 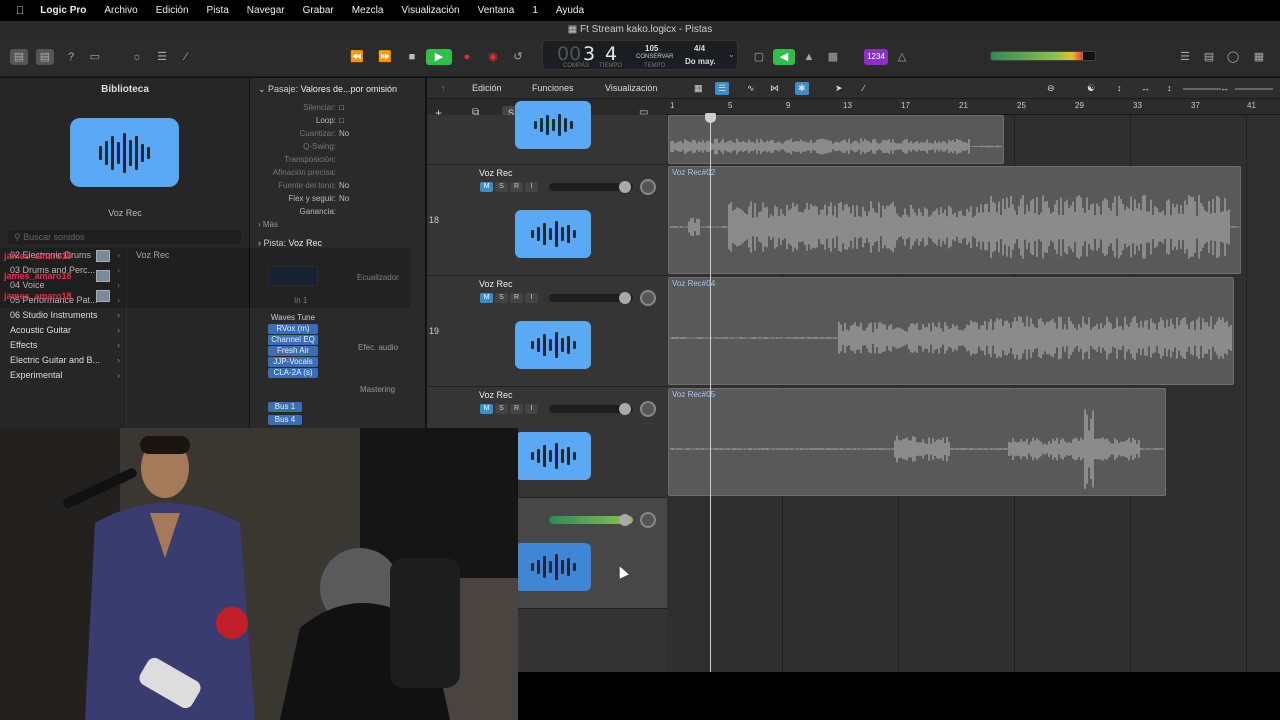 What do you see at coordinates (293, 351) in the screenshot?
I see `plugin-slot: Fresh Air` at bounding box center [293, 351].